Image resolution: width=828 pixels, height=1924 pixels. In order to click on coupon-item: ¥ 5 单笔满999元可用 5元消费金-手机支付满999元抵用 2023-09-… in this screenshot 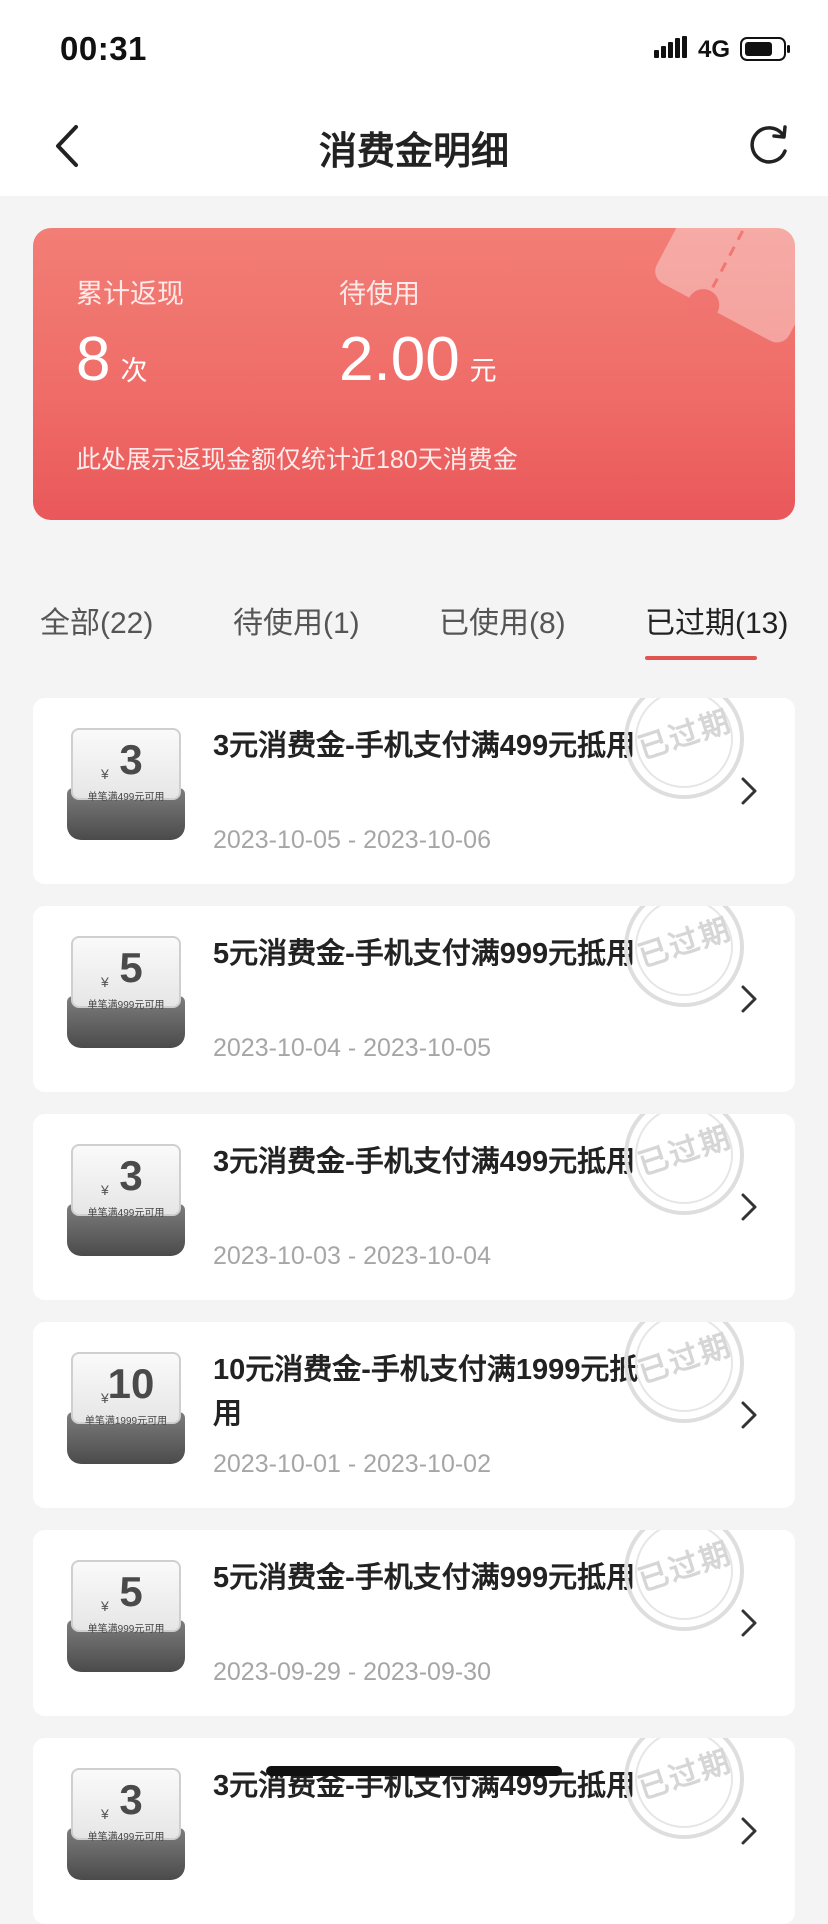, I will do `click(414, 1623)`.